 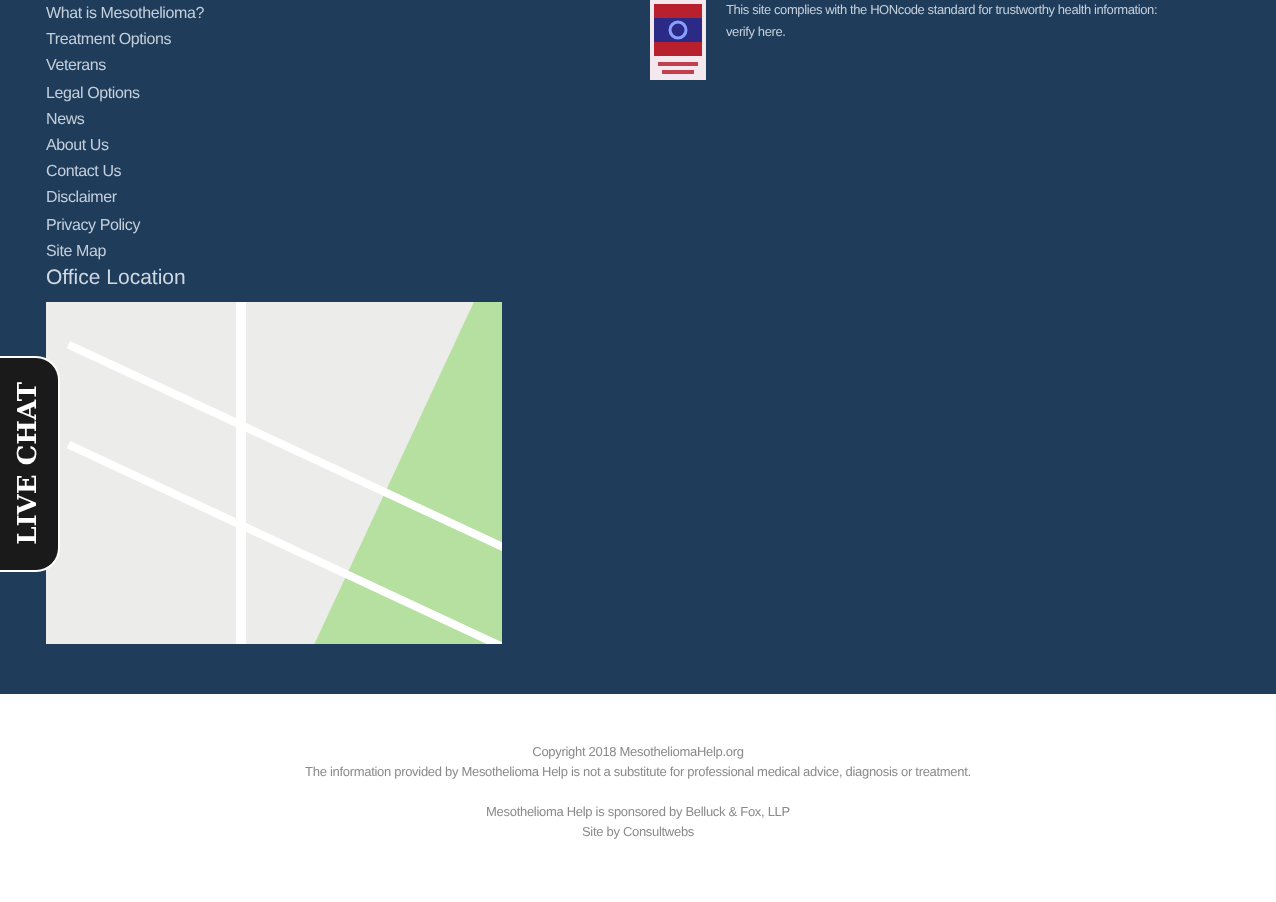 What do you see at coordinates (678, 40) in the screenshot?
I see `certificate-badge-icon` at bounding box center [678, 40].